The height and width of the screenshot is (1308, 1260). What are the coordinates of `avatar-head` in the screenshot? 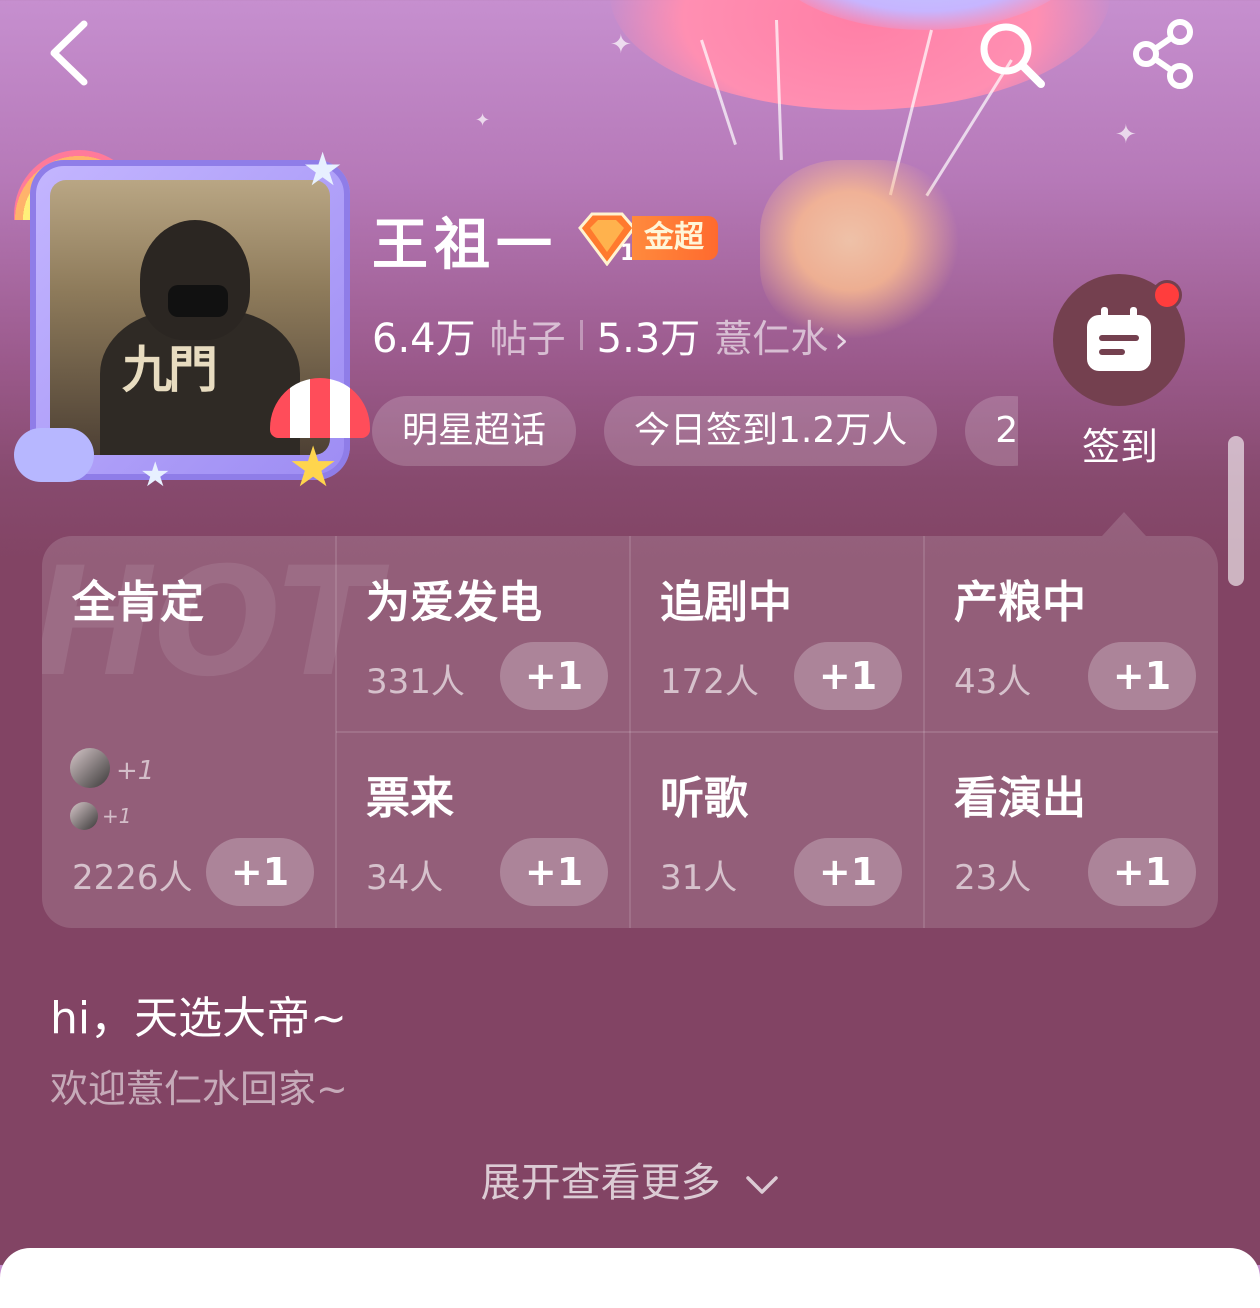 It's located at (195, 280).